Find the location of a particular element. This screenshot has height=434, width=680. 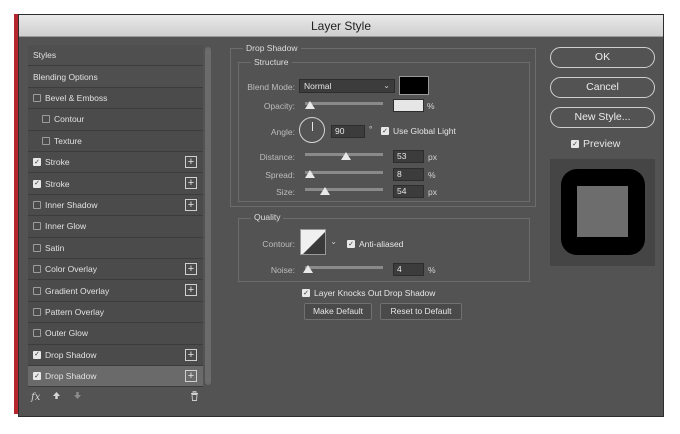

style-item-styles: Styles is located at coordinates (115, 56).